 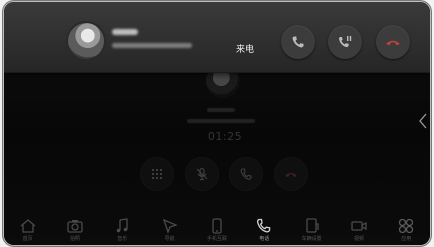 I want to click on nav-label: 视频, so click(x=358, y=239).